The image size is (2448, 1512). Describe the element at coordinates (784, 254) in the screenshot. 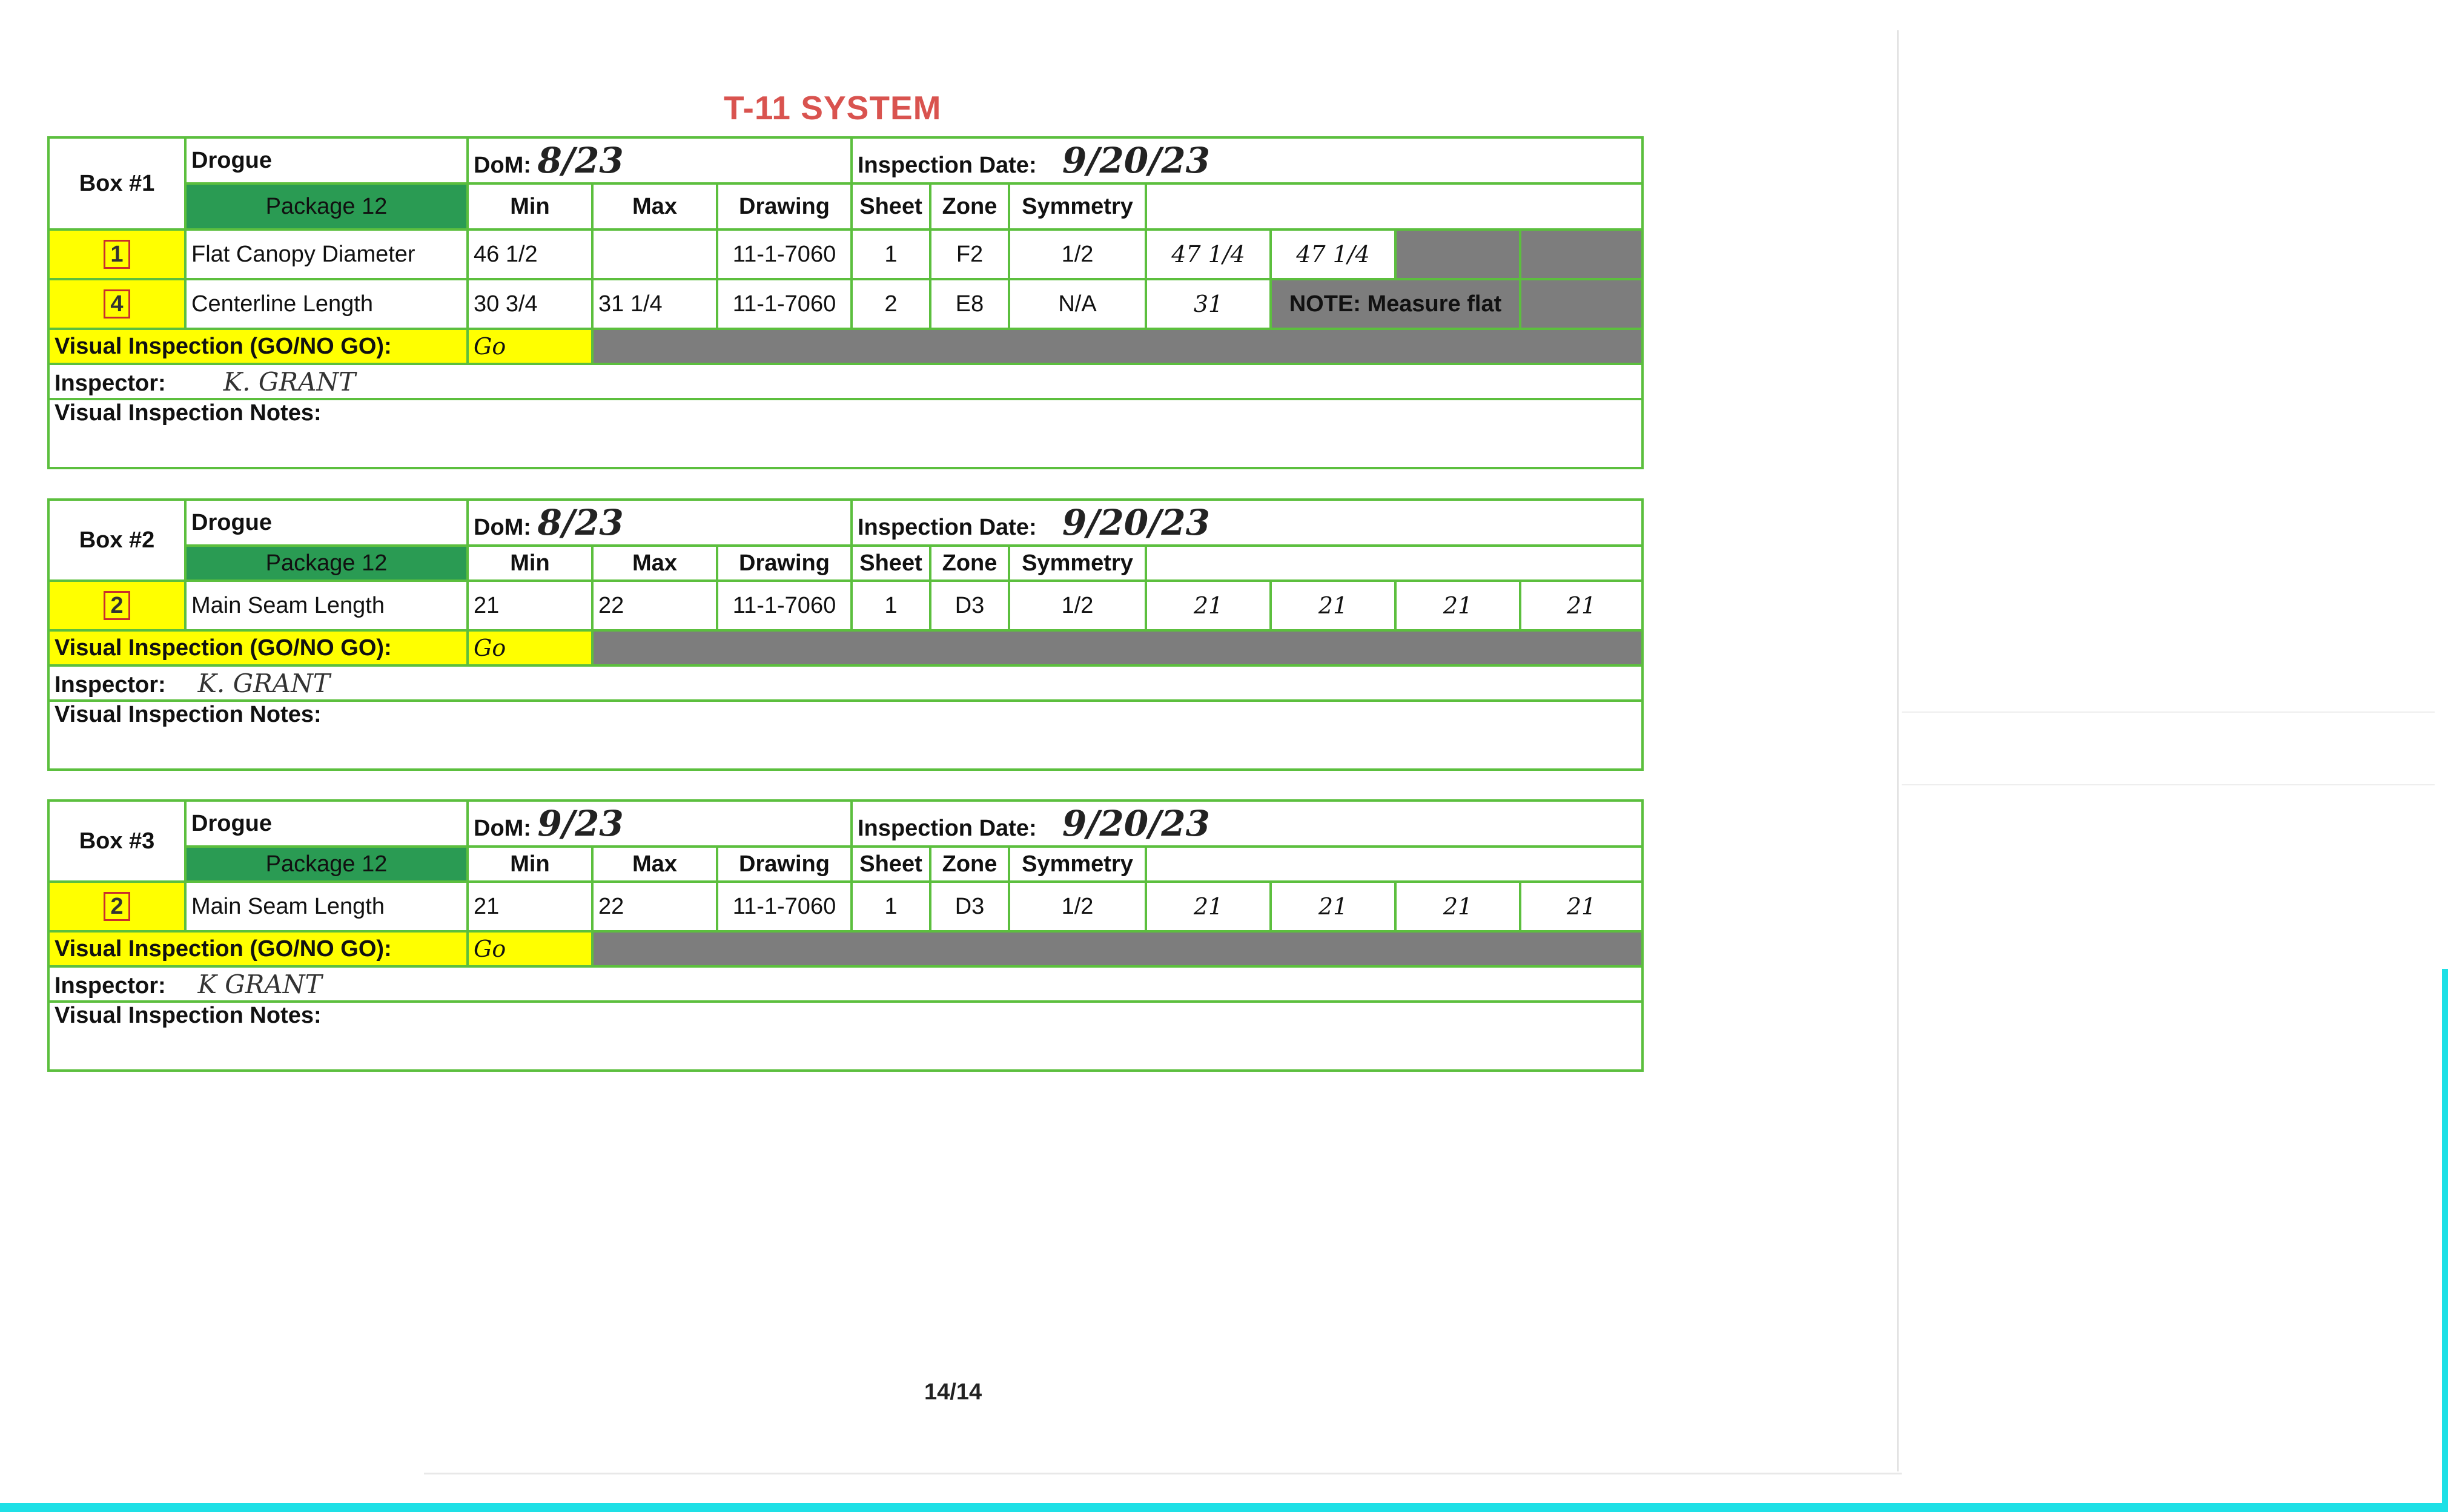

I see `drawing-value: 11-1-7060` at that location.